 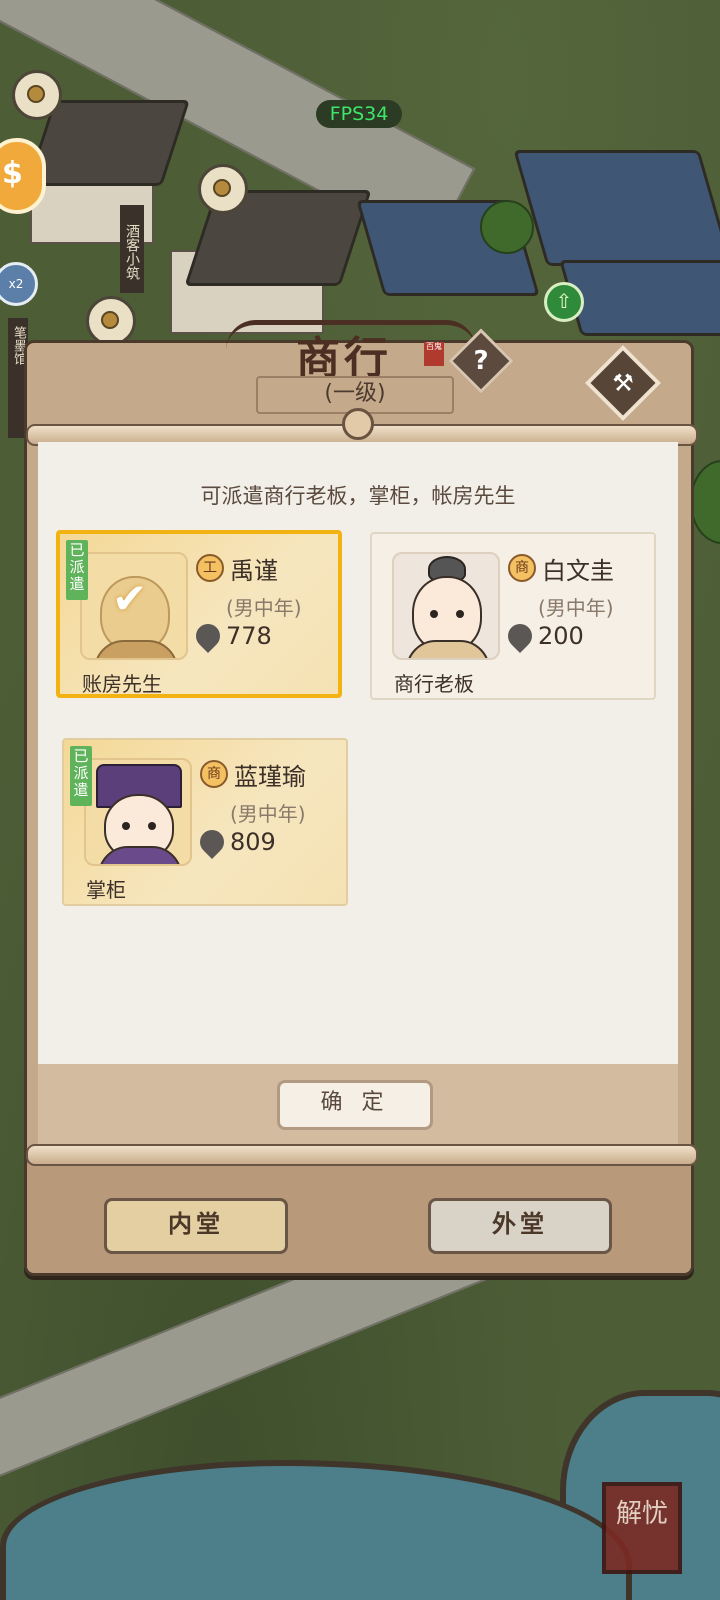 What do you see at coordinates (507, 227) in the screenshot?
I see `tree` at bounding box center [507, 227].